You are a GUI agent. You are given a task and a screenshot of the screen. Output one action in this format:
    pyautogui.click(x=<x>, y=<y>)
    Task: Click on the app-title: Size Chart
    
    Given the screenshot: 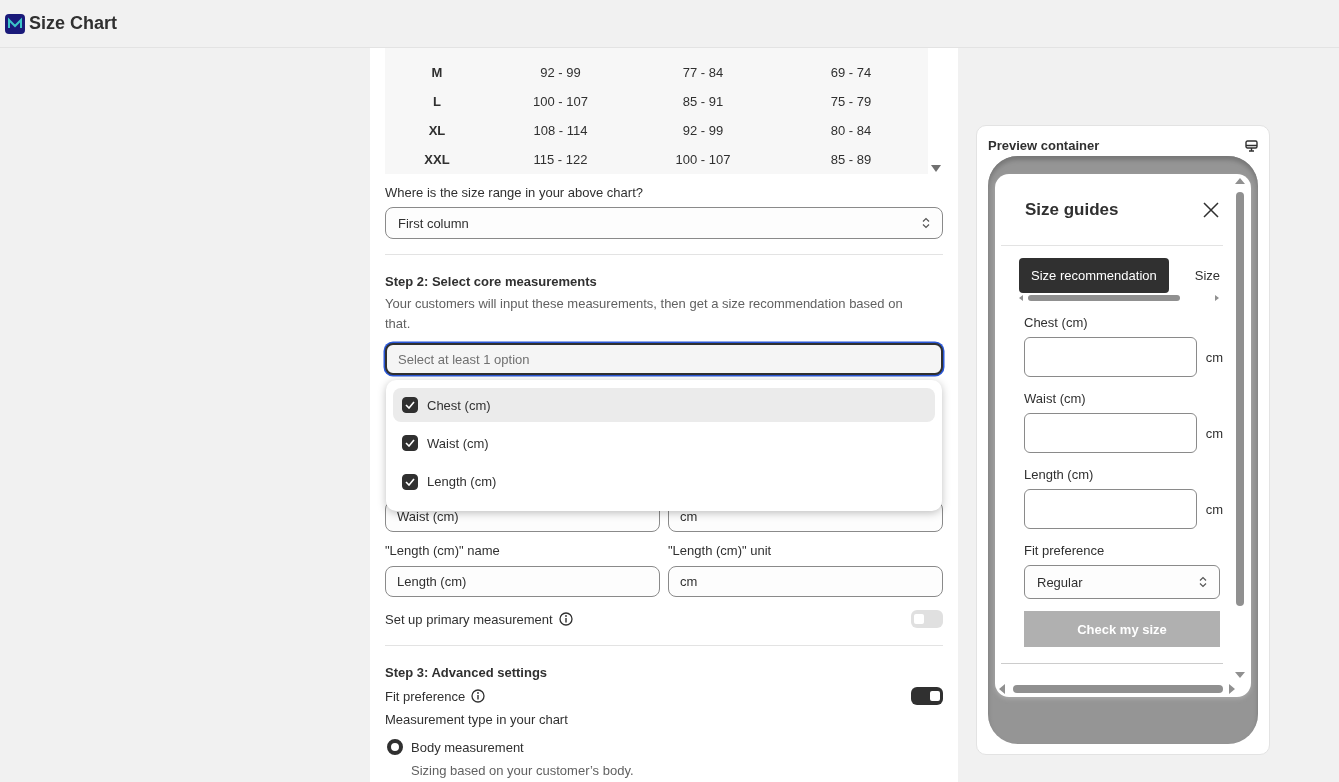 What is the action you would take?
    pyautogui.click(x=73, y=23)
    